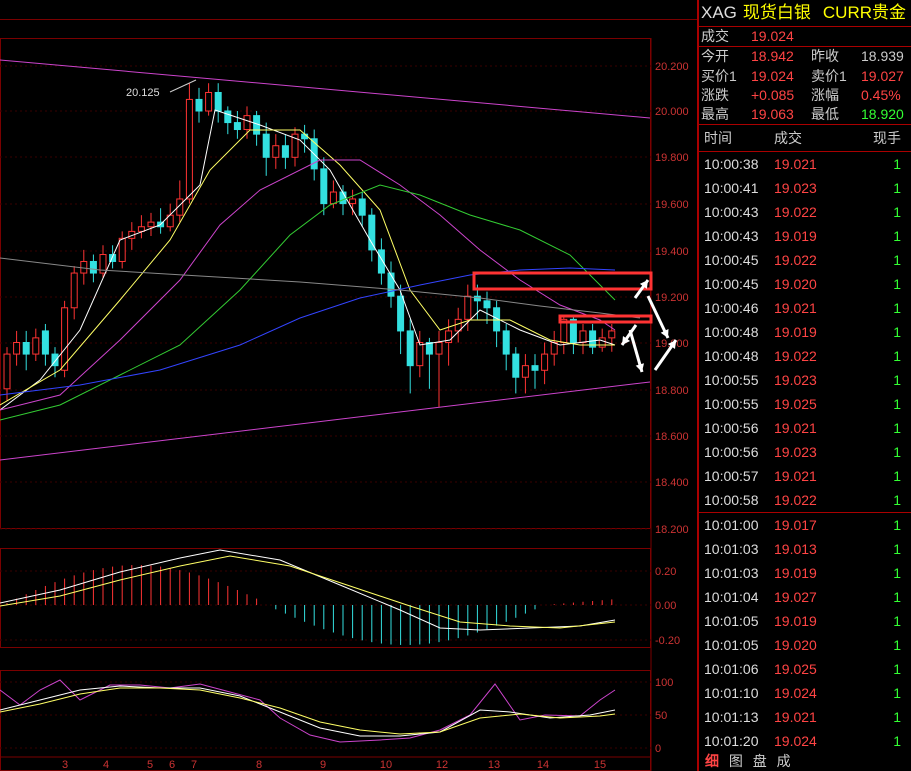 The image size is (911, 771). What do you see at coordinates (795, 380) in the screenshot?
I see `tick-price: 19.023` at bounding box center [795, 380].